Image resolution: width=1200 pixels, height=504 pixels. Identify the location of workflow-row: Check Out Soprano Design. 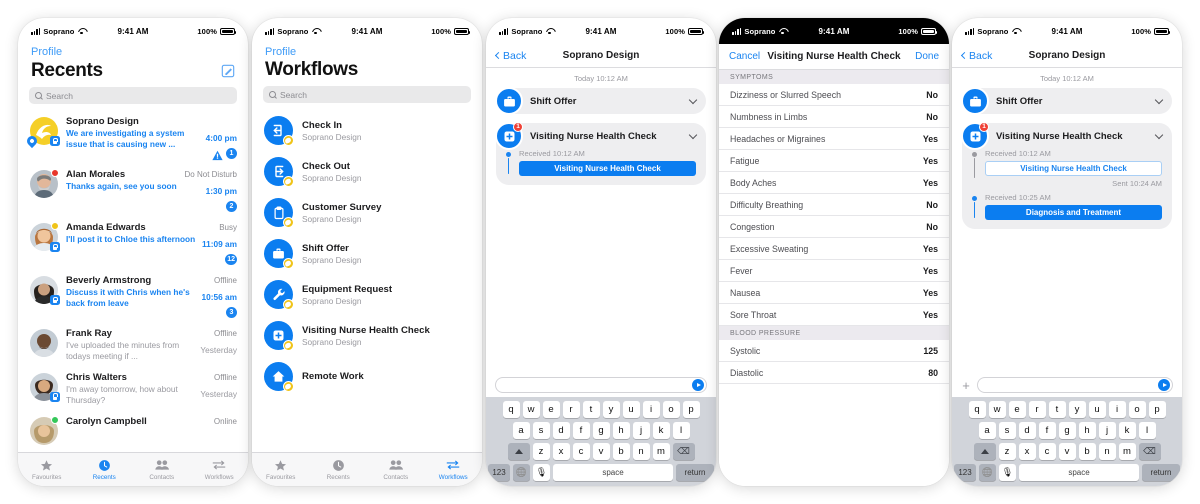
(367, 171).